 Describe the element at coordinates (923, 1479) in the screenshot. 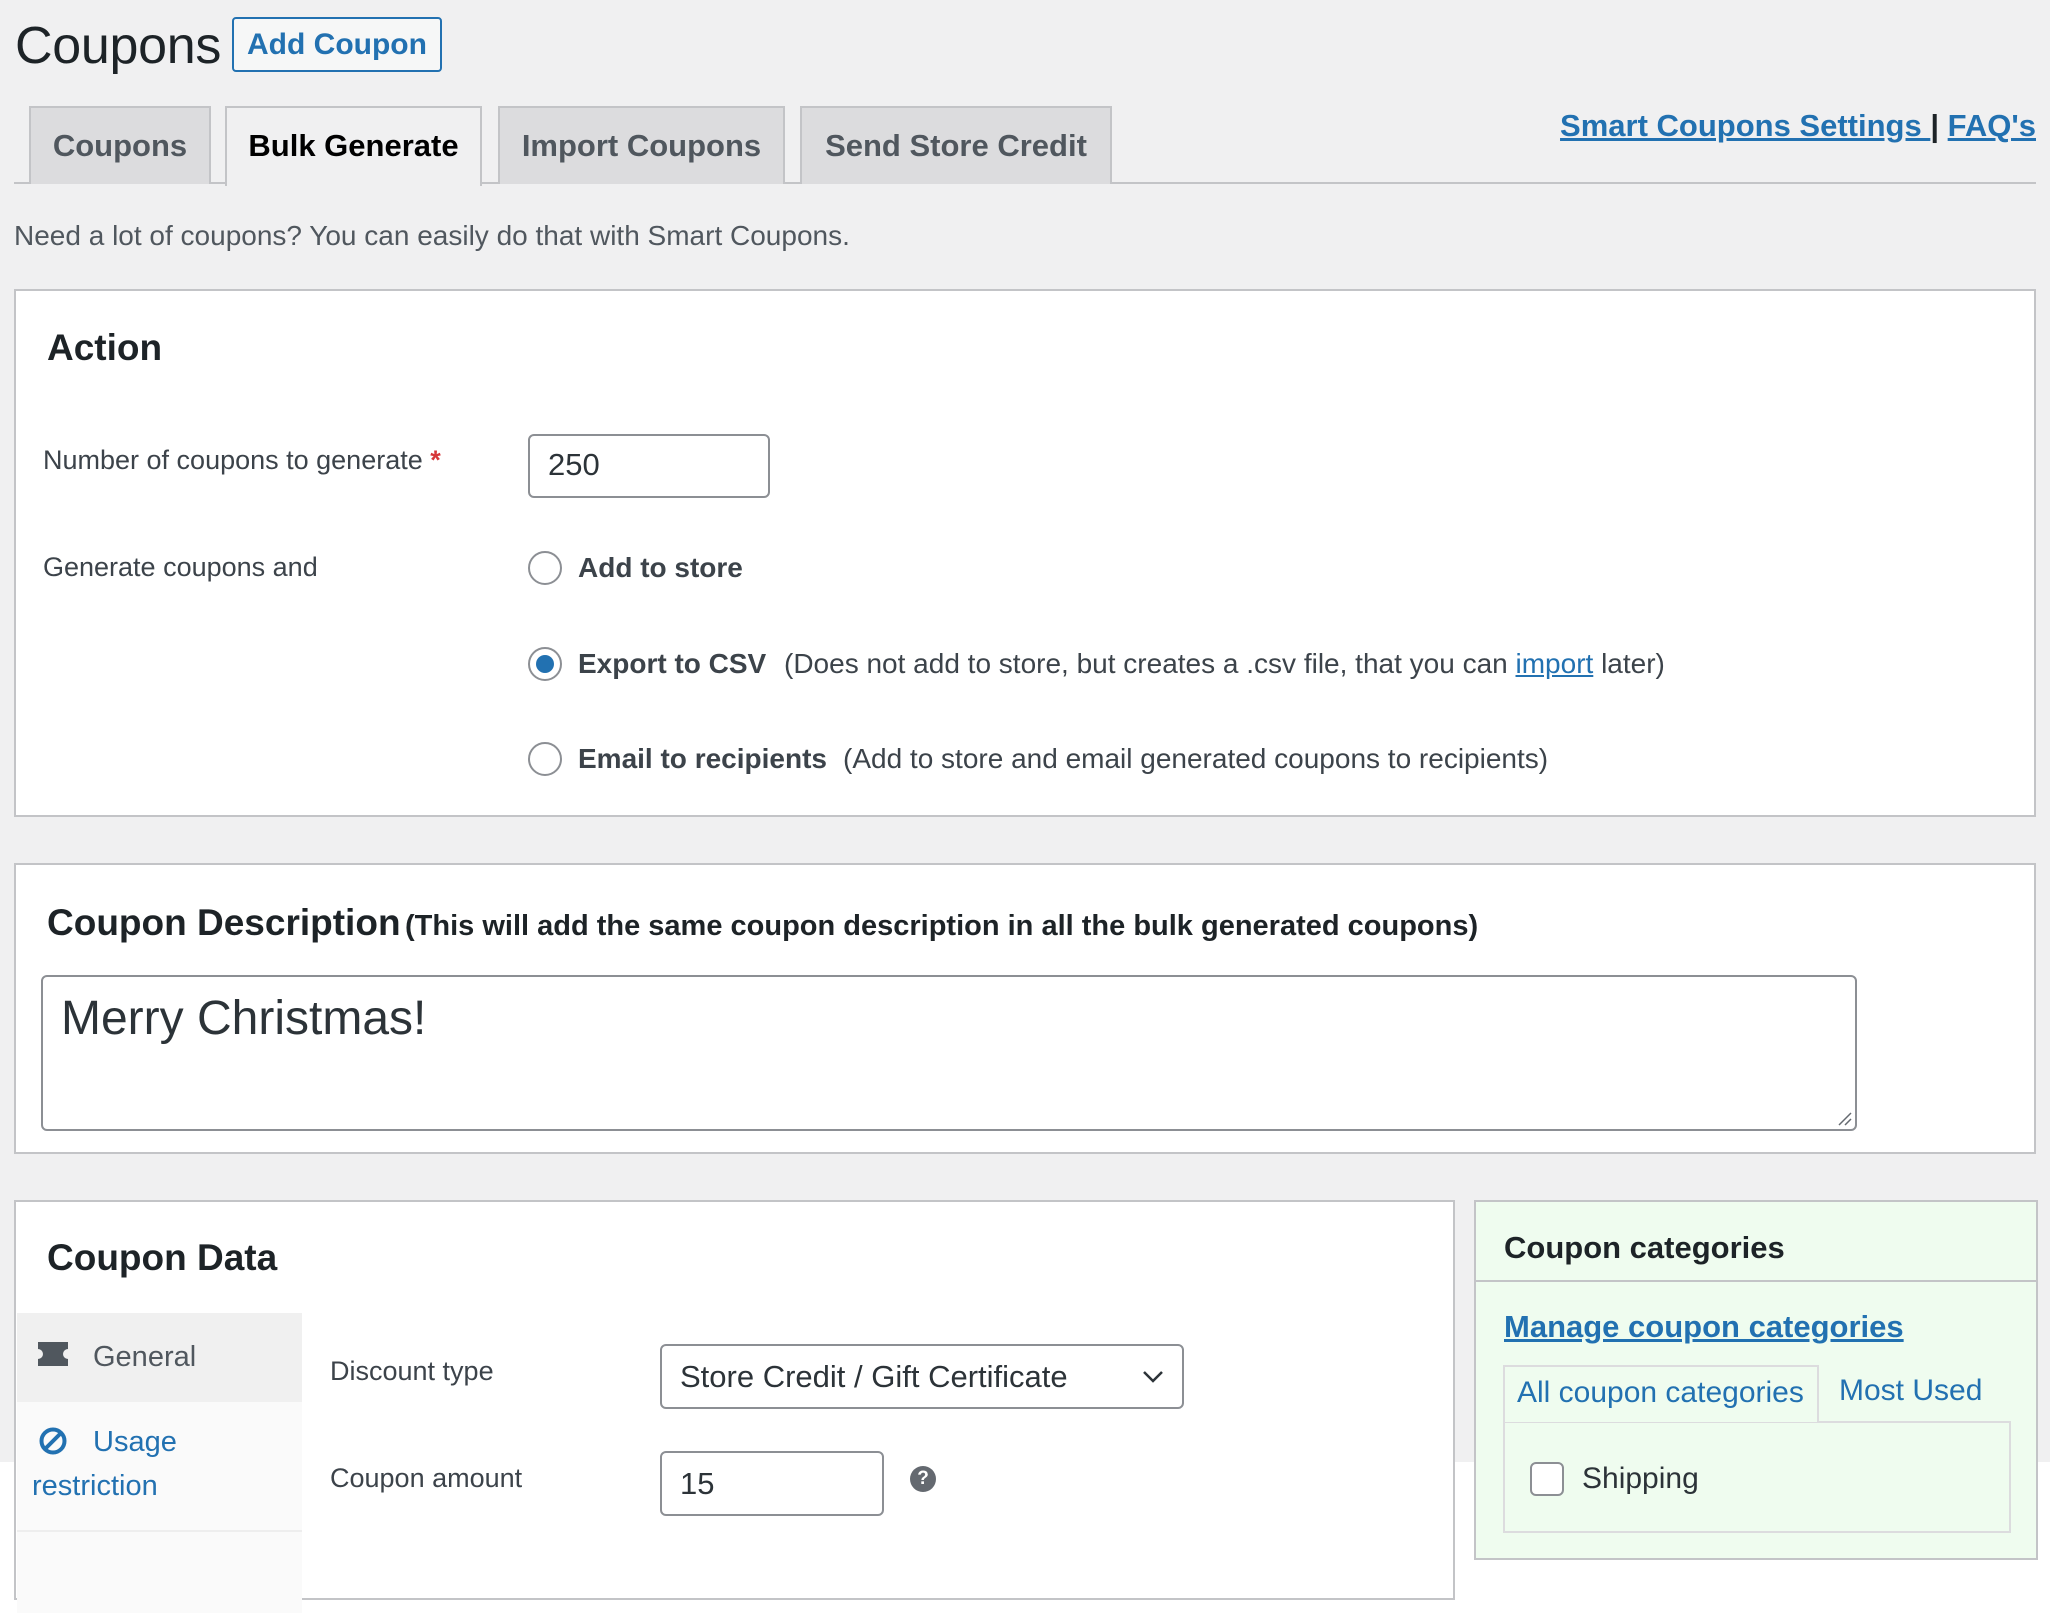

I see `help-icon: ?` at that location.